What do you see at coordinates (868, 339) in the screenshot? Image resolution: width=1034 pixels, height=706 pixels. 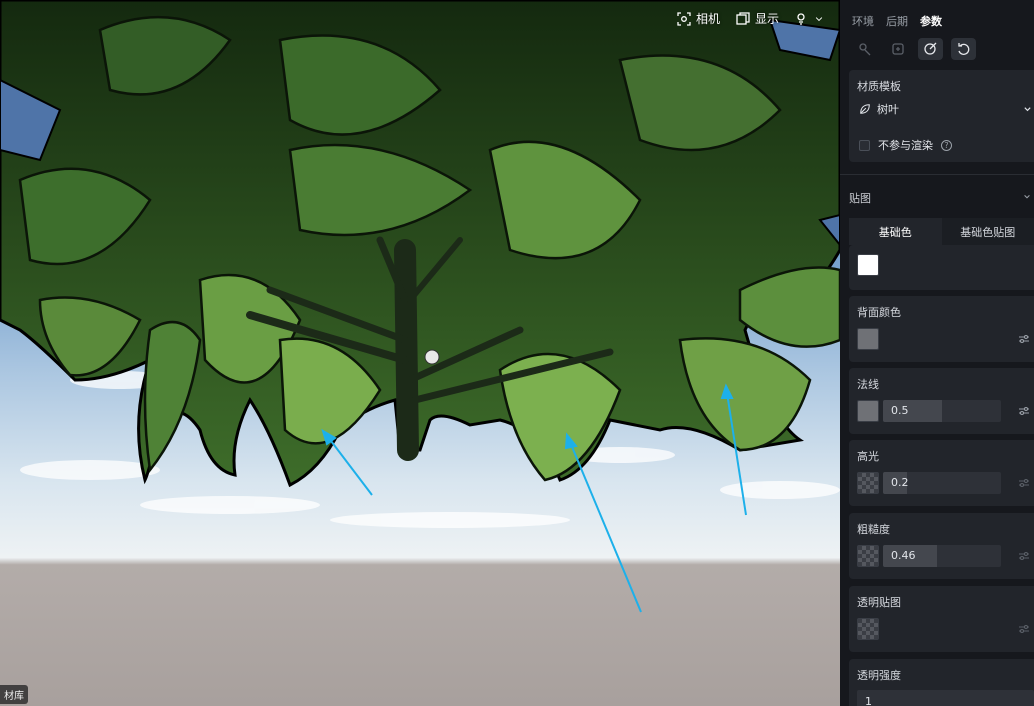 I see `back-color-swatch` at bounding box center [868, 339].